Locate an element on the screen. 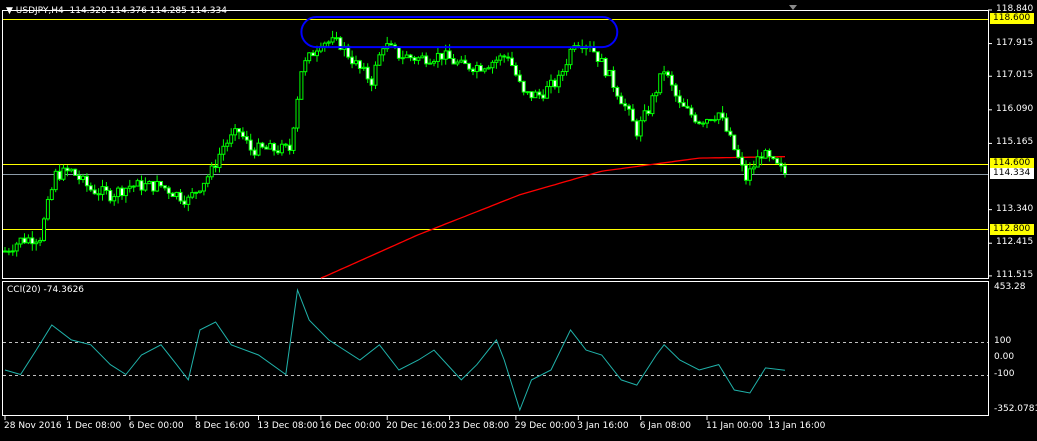 This screenshot has height=441, width=1037. cci-tick-label: -352.0781 is located at coordinates (1015, 409).